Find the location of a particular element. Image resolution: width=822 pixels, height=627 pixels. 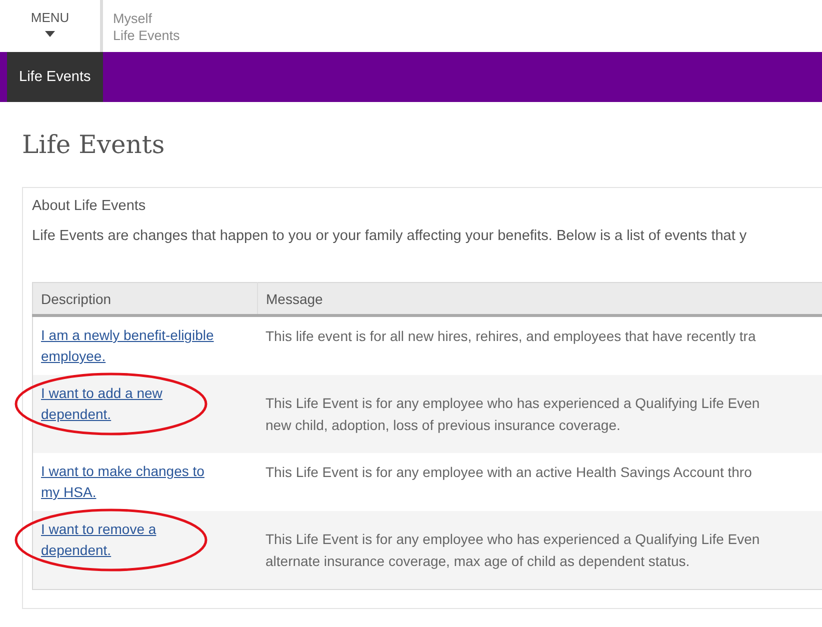

event-link: I am a newly benefit-eligible employee. is located at coordinates (131, 346).